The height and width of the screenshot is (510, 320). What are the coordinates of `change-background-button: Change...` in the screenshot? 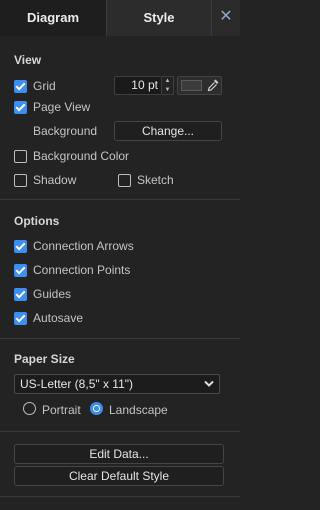 It's located at (168, 131).